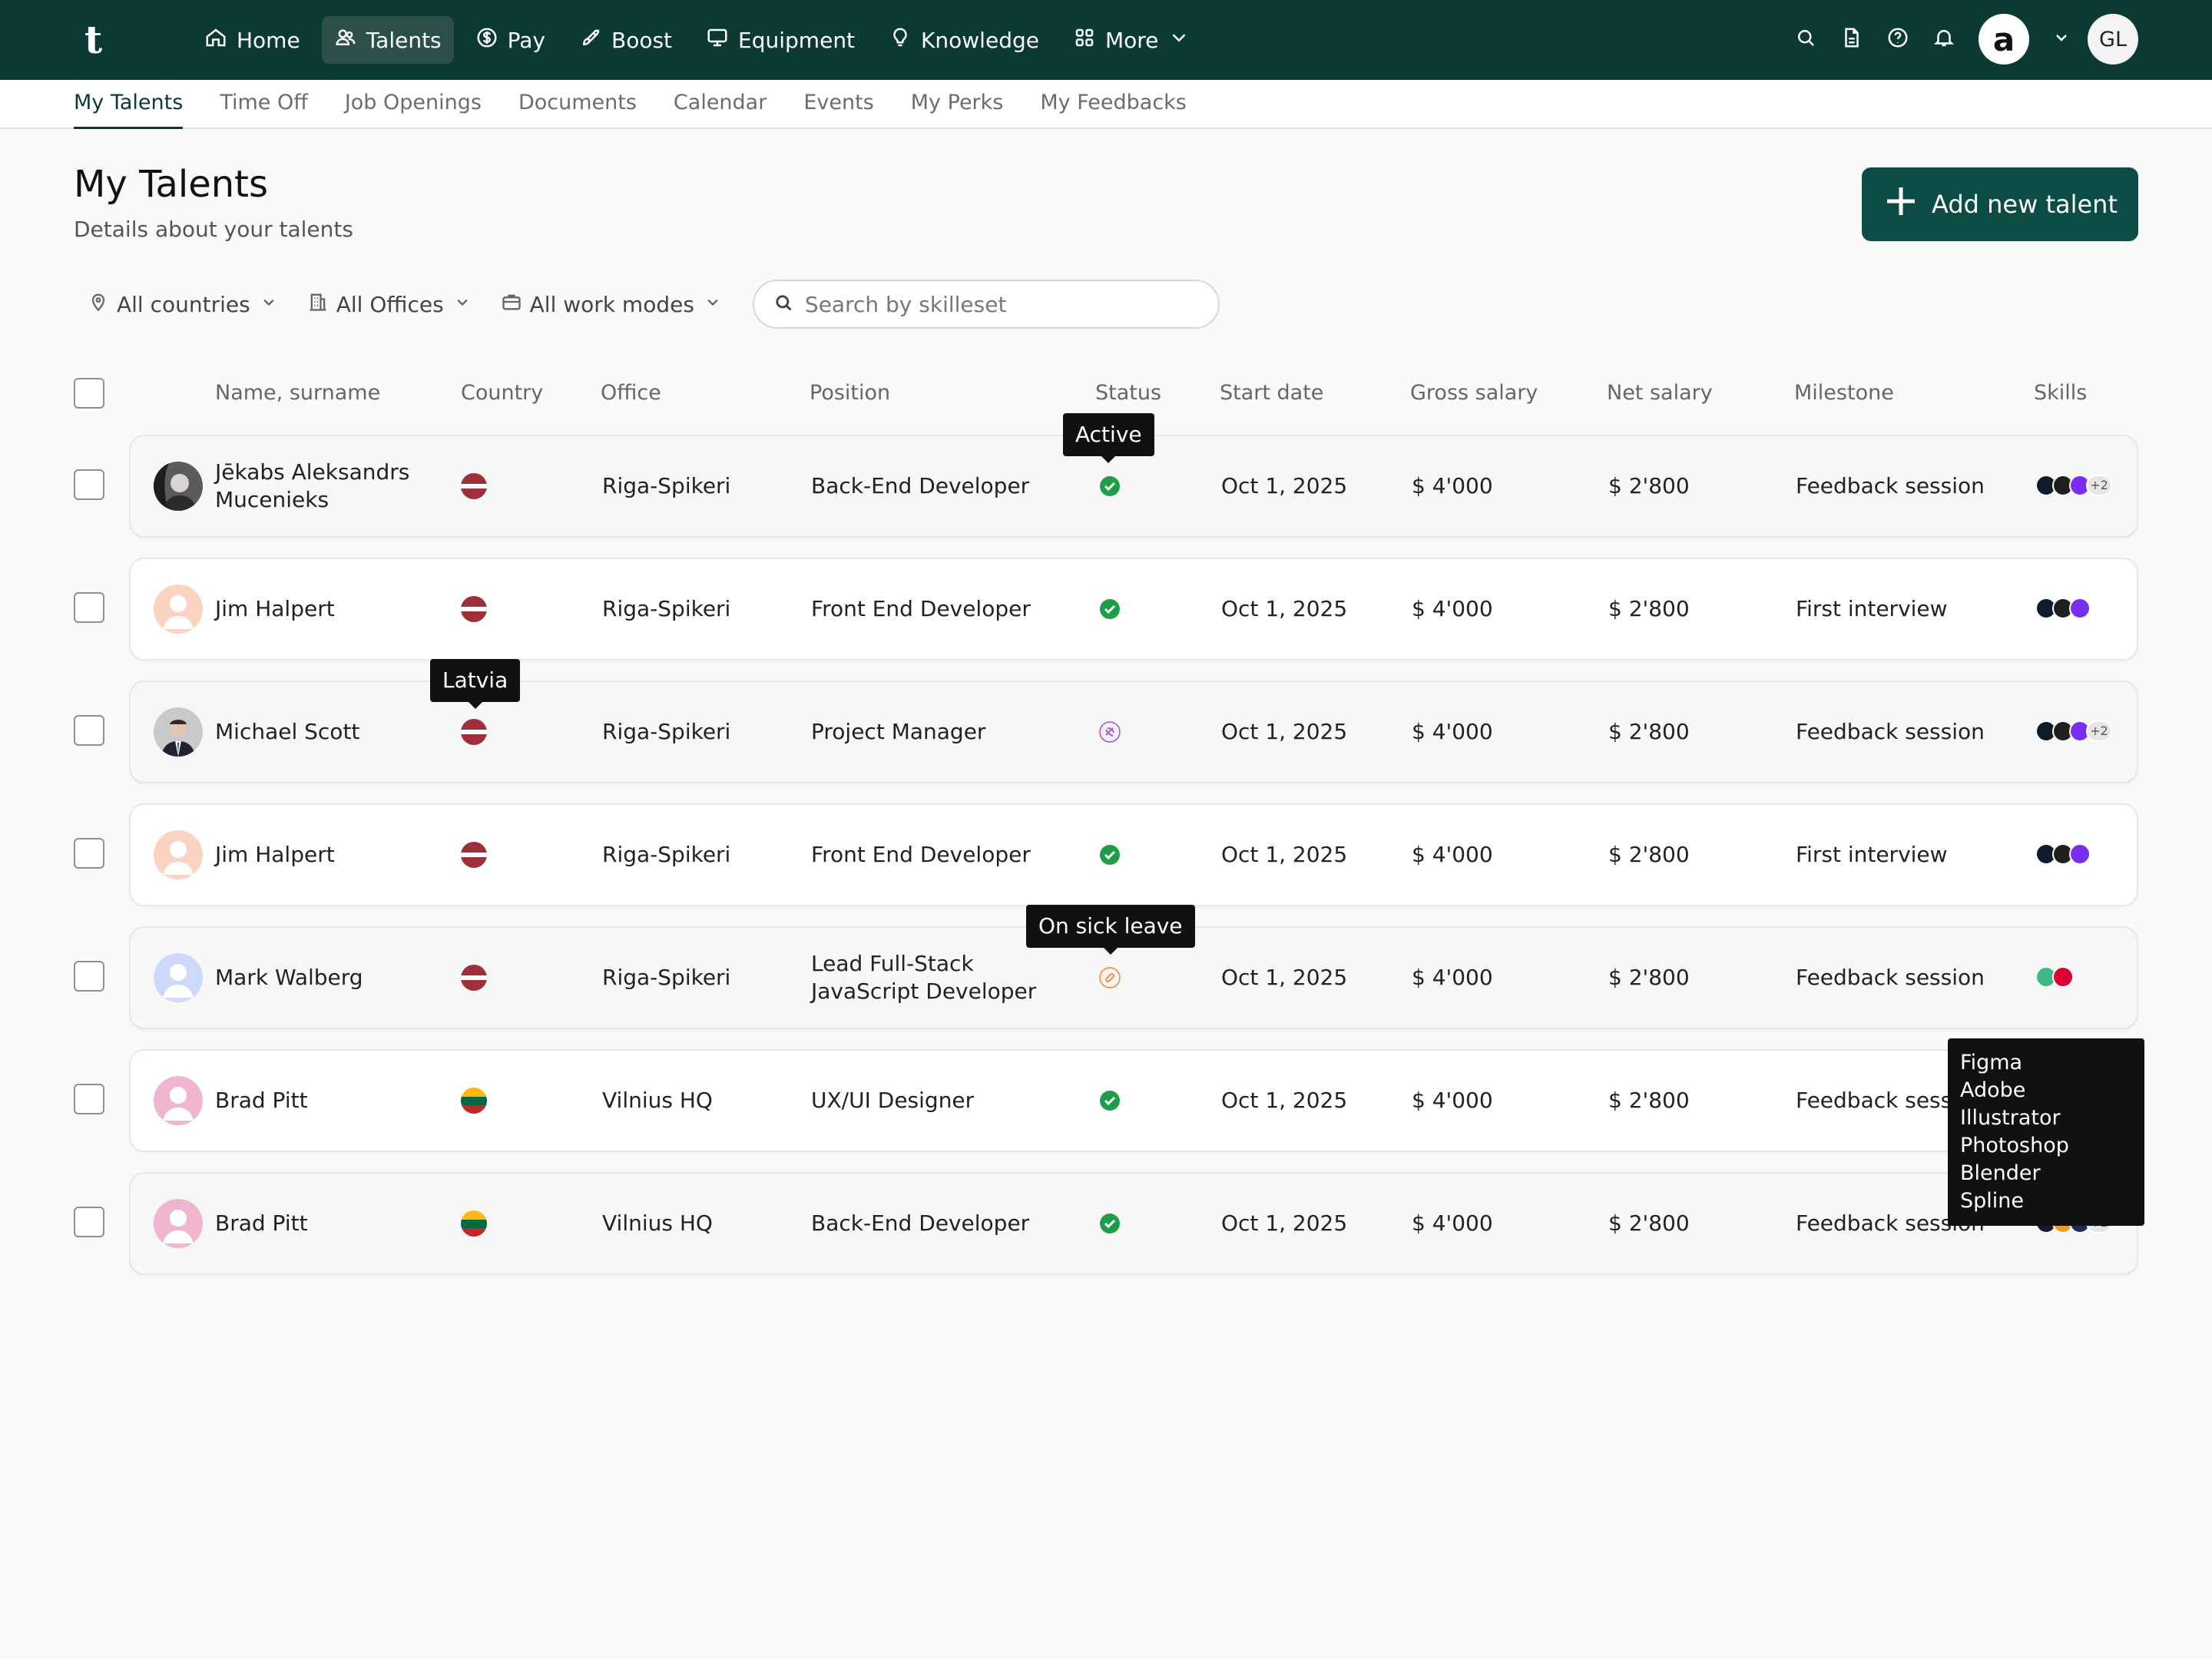 The image size is (2212, 1659). I want to click on tab-events: Events, so click(838, 109).